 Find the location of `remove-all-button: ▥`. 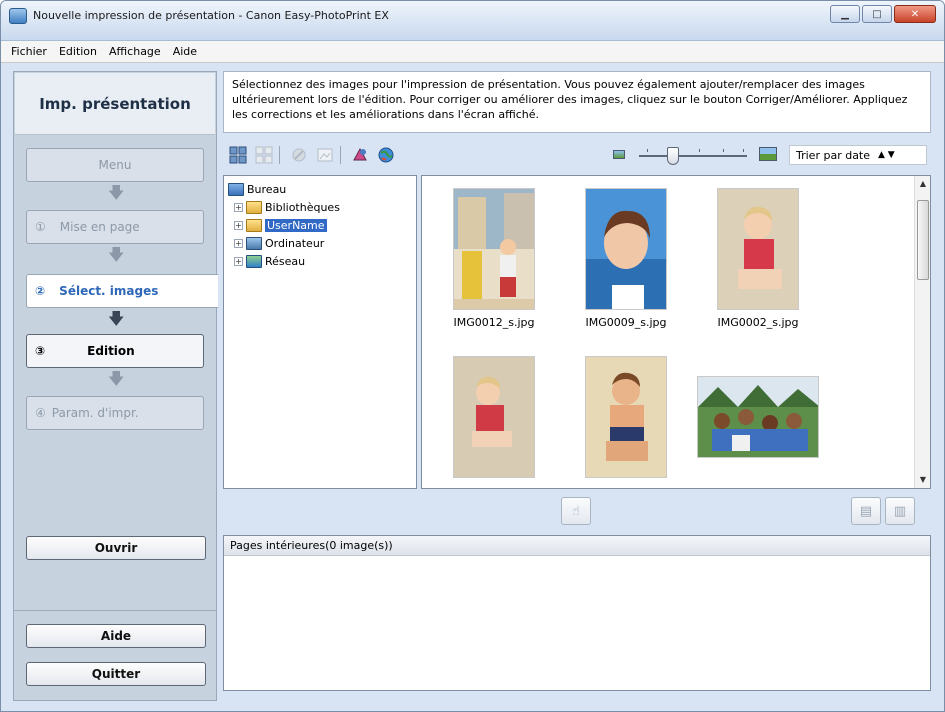

remove-all-button: ▥ is located at coordinates (900, 511).